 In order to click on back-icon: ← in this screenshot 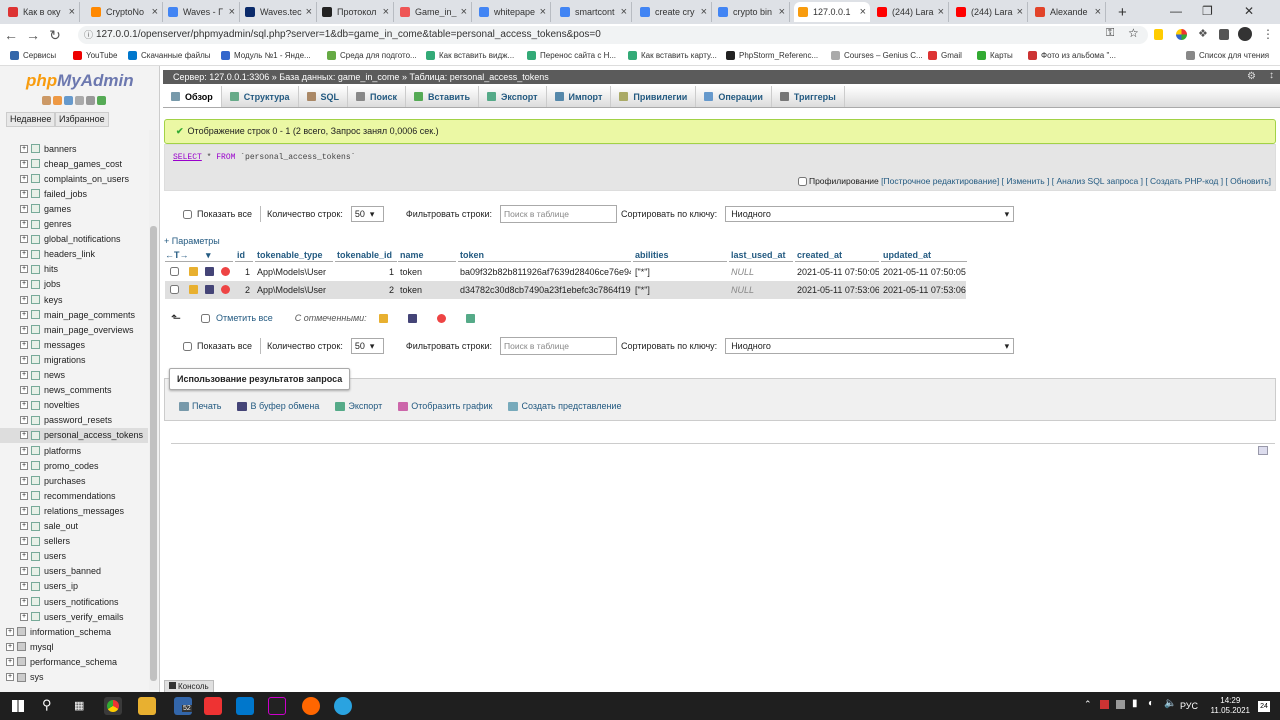, I will do `click(11, 35)`.